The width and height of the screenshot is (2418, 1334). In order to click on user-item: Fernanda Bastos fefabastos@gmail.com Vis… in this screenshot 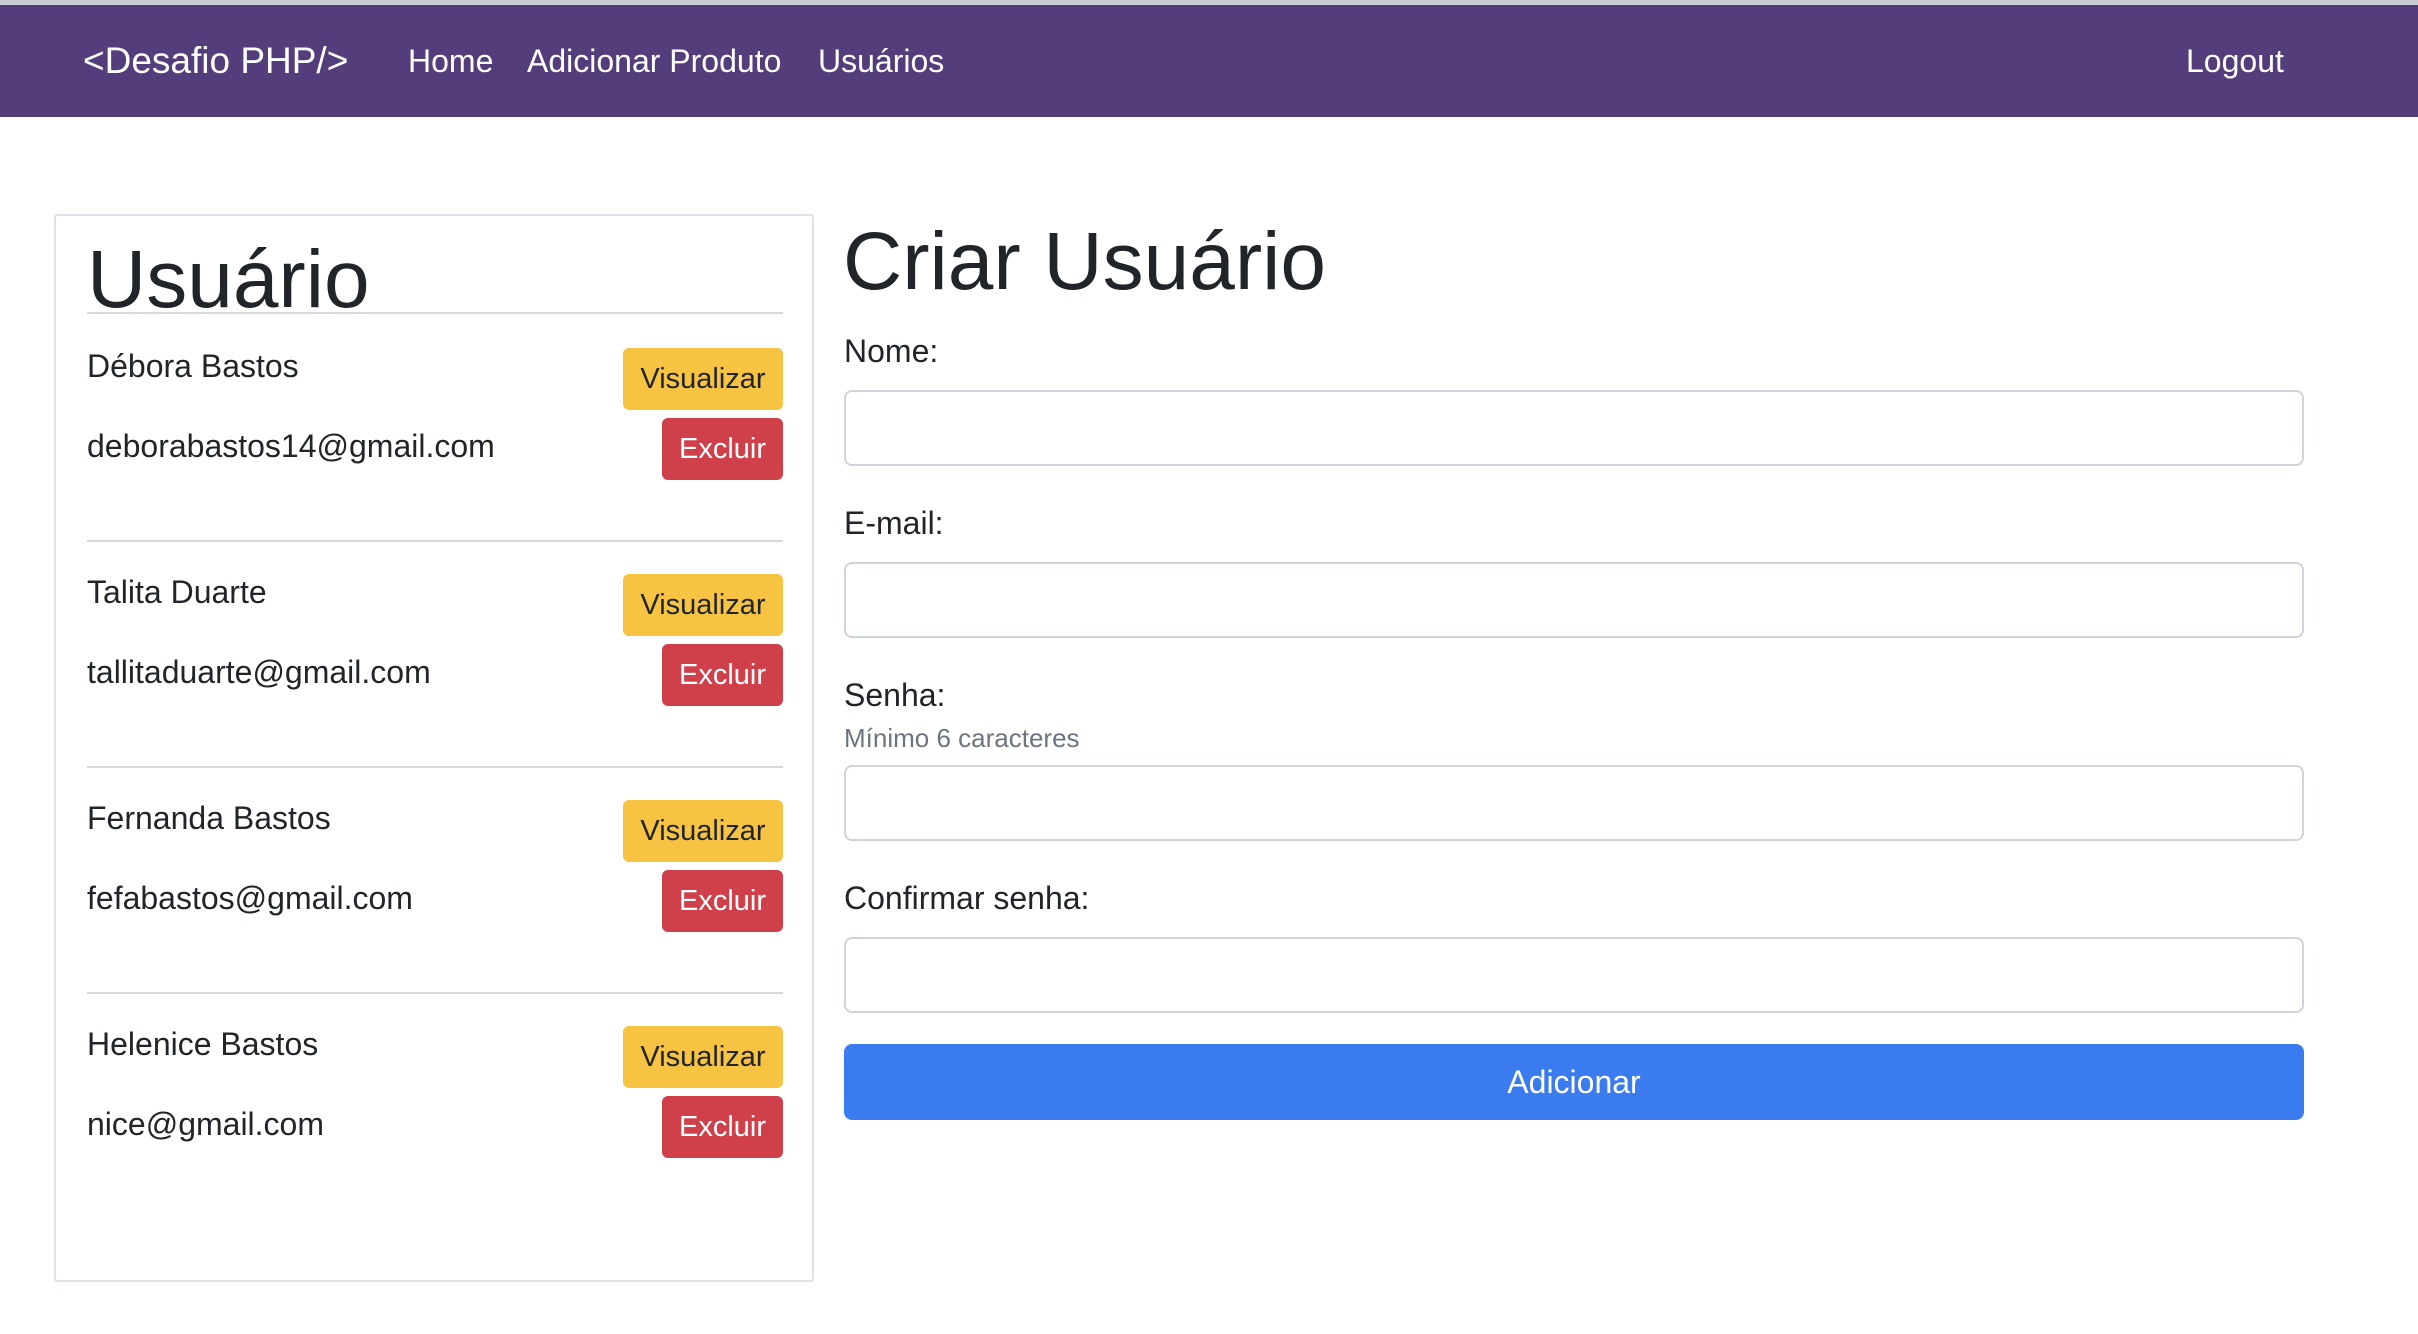, I will do `click(435, 881)`.